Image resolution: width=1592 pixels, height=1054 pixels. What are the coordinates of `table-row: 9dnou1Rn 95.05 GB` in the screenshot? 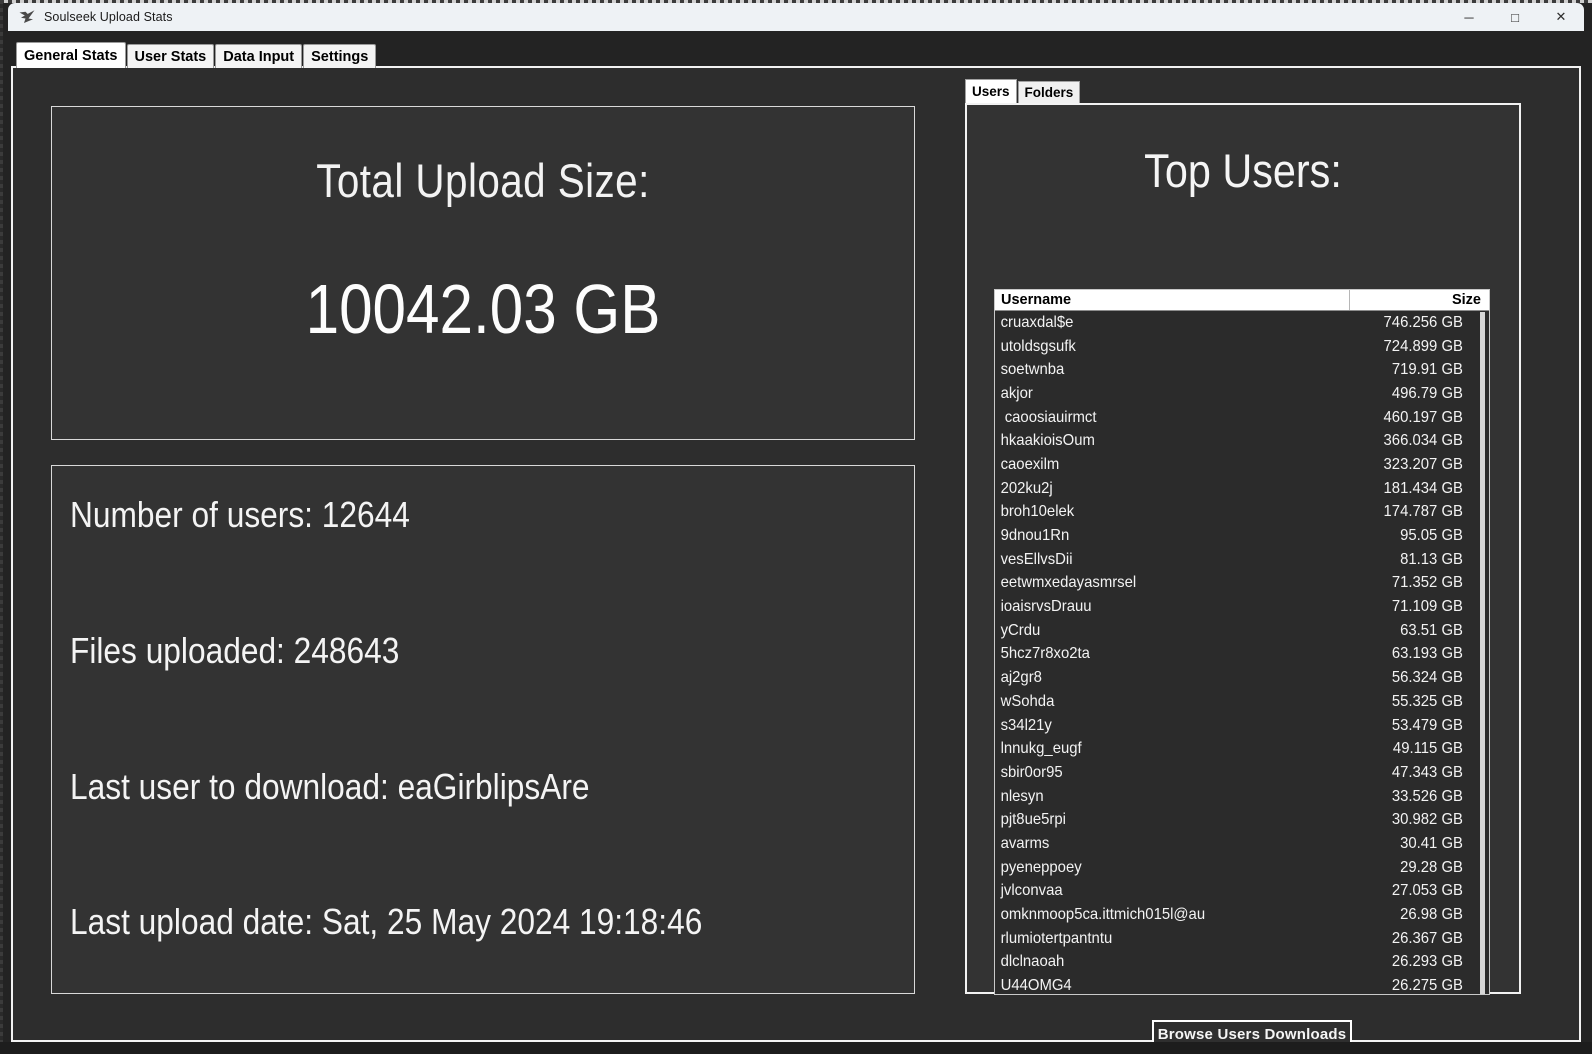 It's located at (1242, 536).